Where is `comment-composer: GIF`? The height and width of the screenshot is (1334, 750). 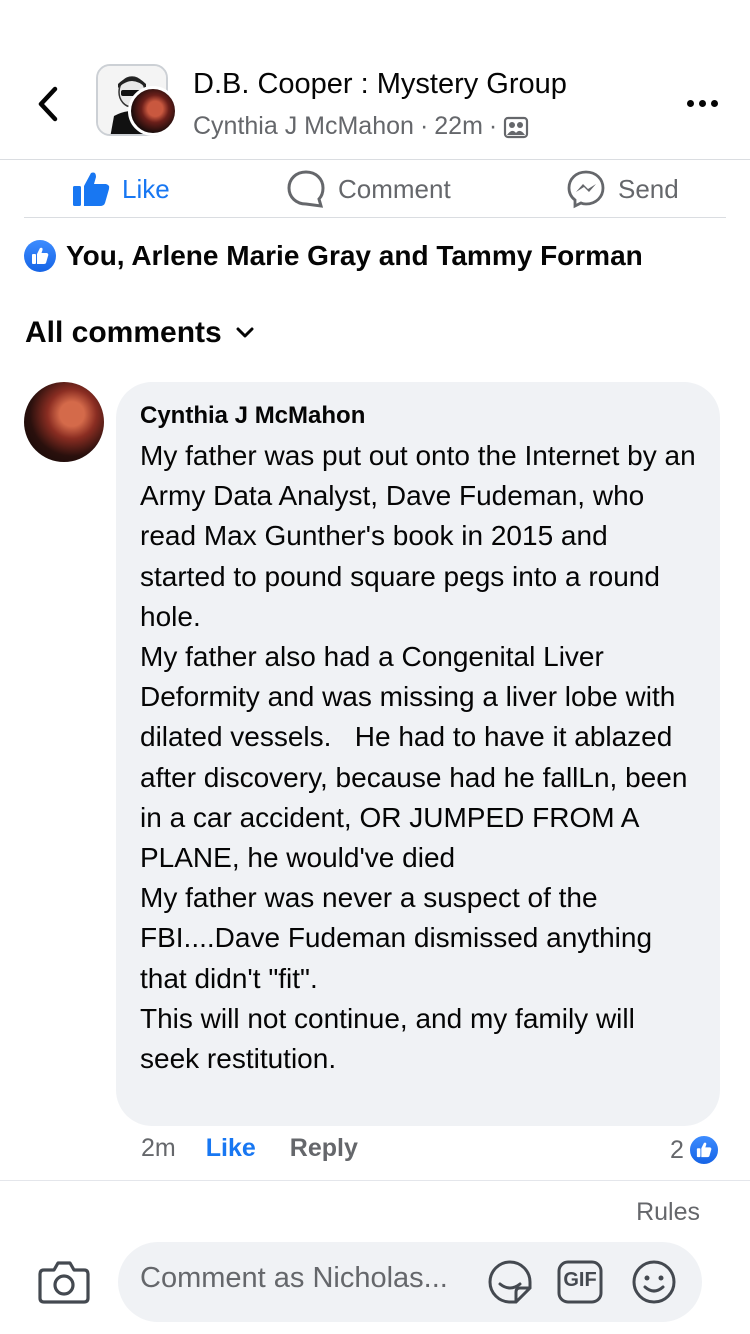
comment-composer: GIF is located at coordinates (410, 1282).